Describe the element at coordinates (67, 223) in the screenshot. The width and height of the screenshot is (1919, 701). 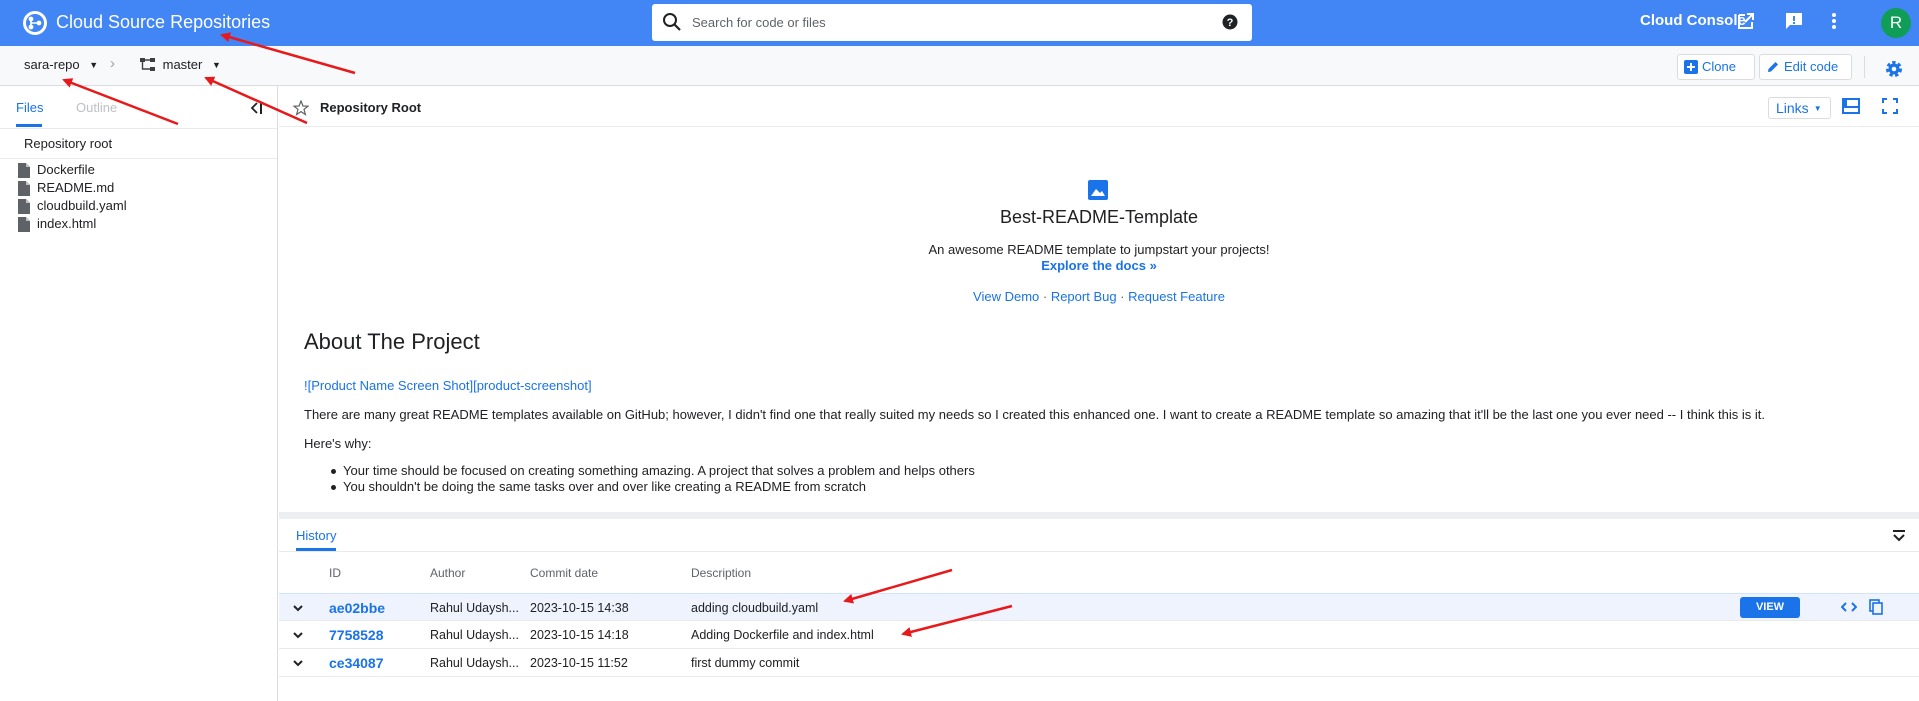
I see `file-name: index.html` at that location.